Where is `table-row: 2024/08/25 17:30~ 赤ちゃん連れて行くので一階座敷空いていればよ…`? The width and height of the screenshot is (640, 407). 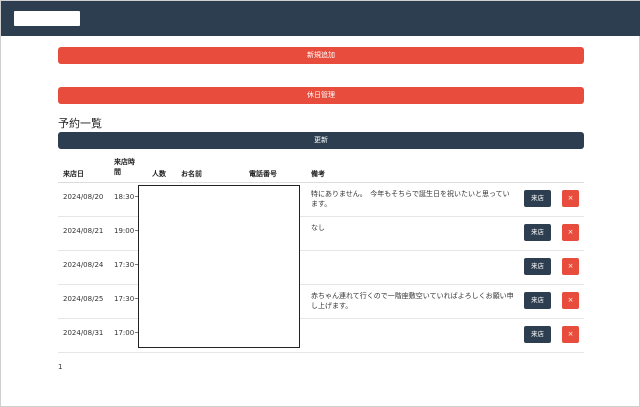
table-row: 2024/08/25 17:30~ 赤ちゃん連れて行くので一階座敷空いていればよ… is located at coordinates (321, 302).